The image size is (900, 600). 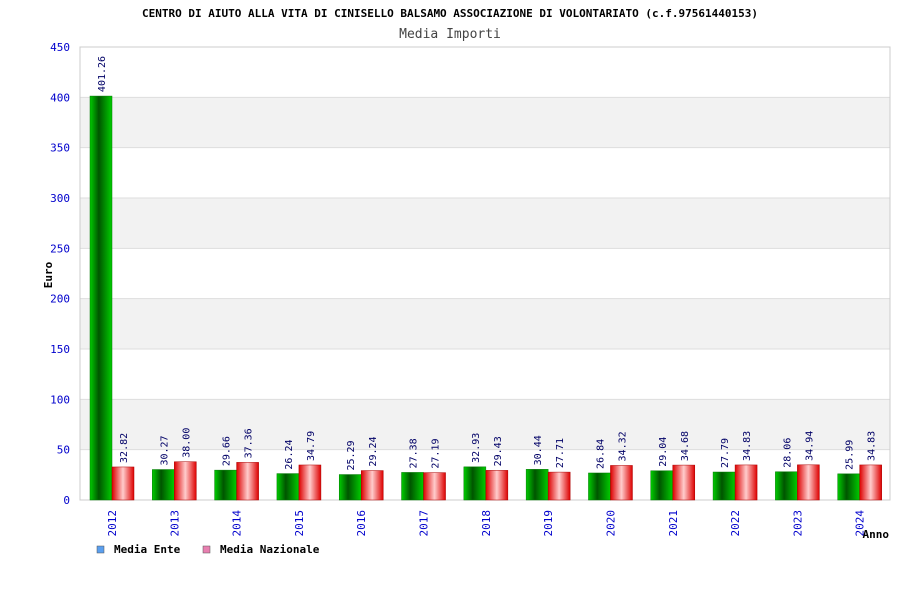 What do you see at coordinates (548, 523) in the screenshot?
I see `x-tick-label: 2019` at bounding box center [548, 523].